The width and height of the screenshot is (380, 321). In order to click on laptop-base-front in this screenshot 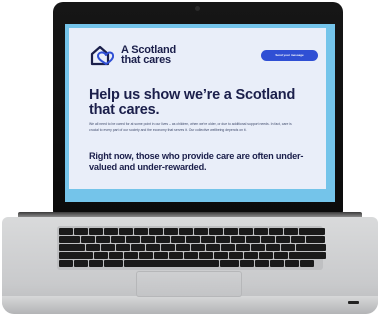, I will do `click(190, 305)`.